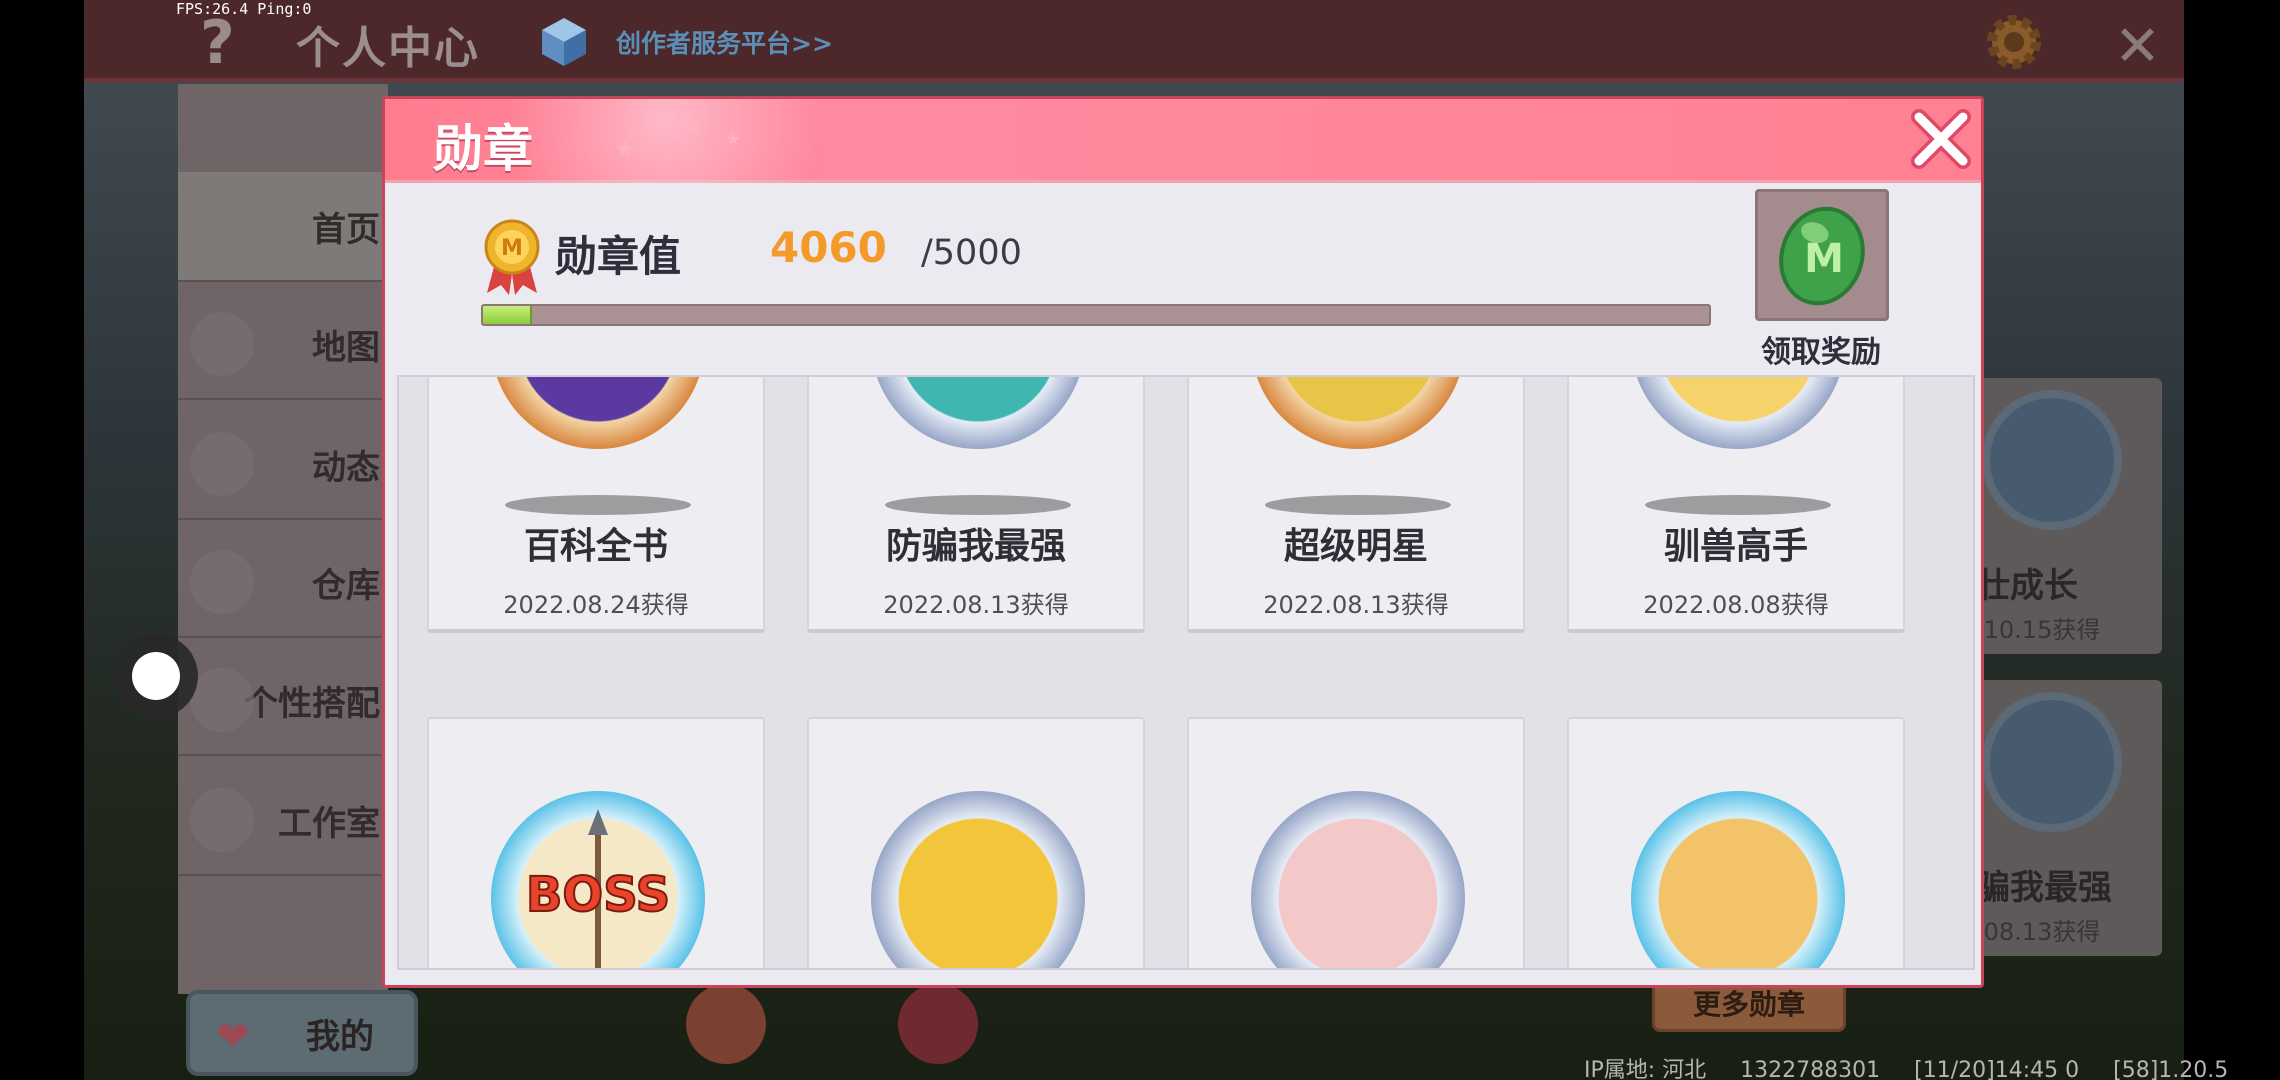  I want to click on mine-button: ❤ 我的, so click(302, 1033).